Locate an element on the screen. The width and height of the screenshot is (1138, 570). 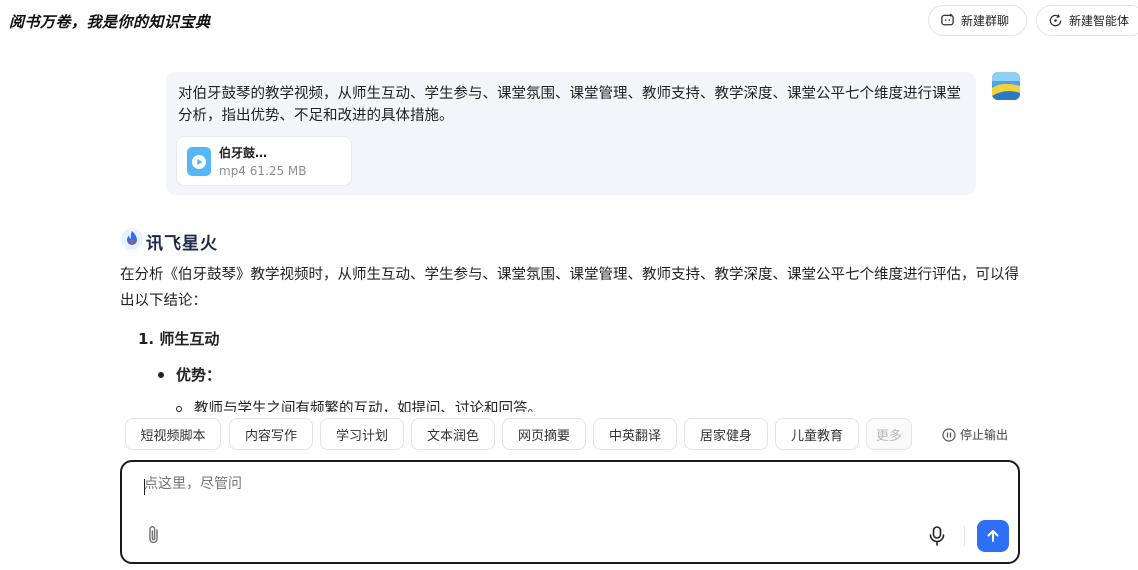
stop-output-button: 停止输出 is located at coordinates (975, 434).